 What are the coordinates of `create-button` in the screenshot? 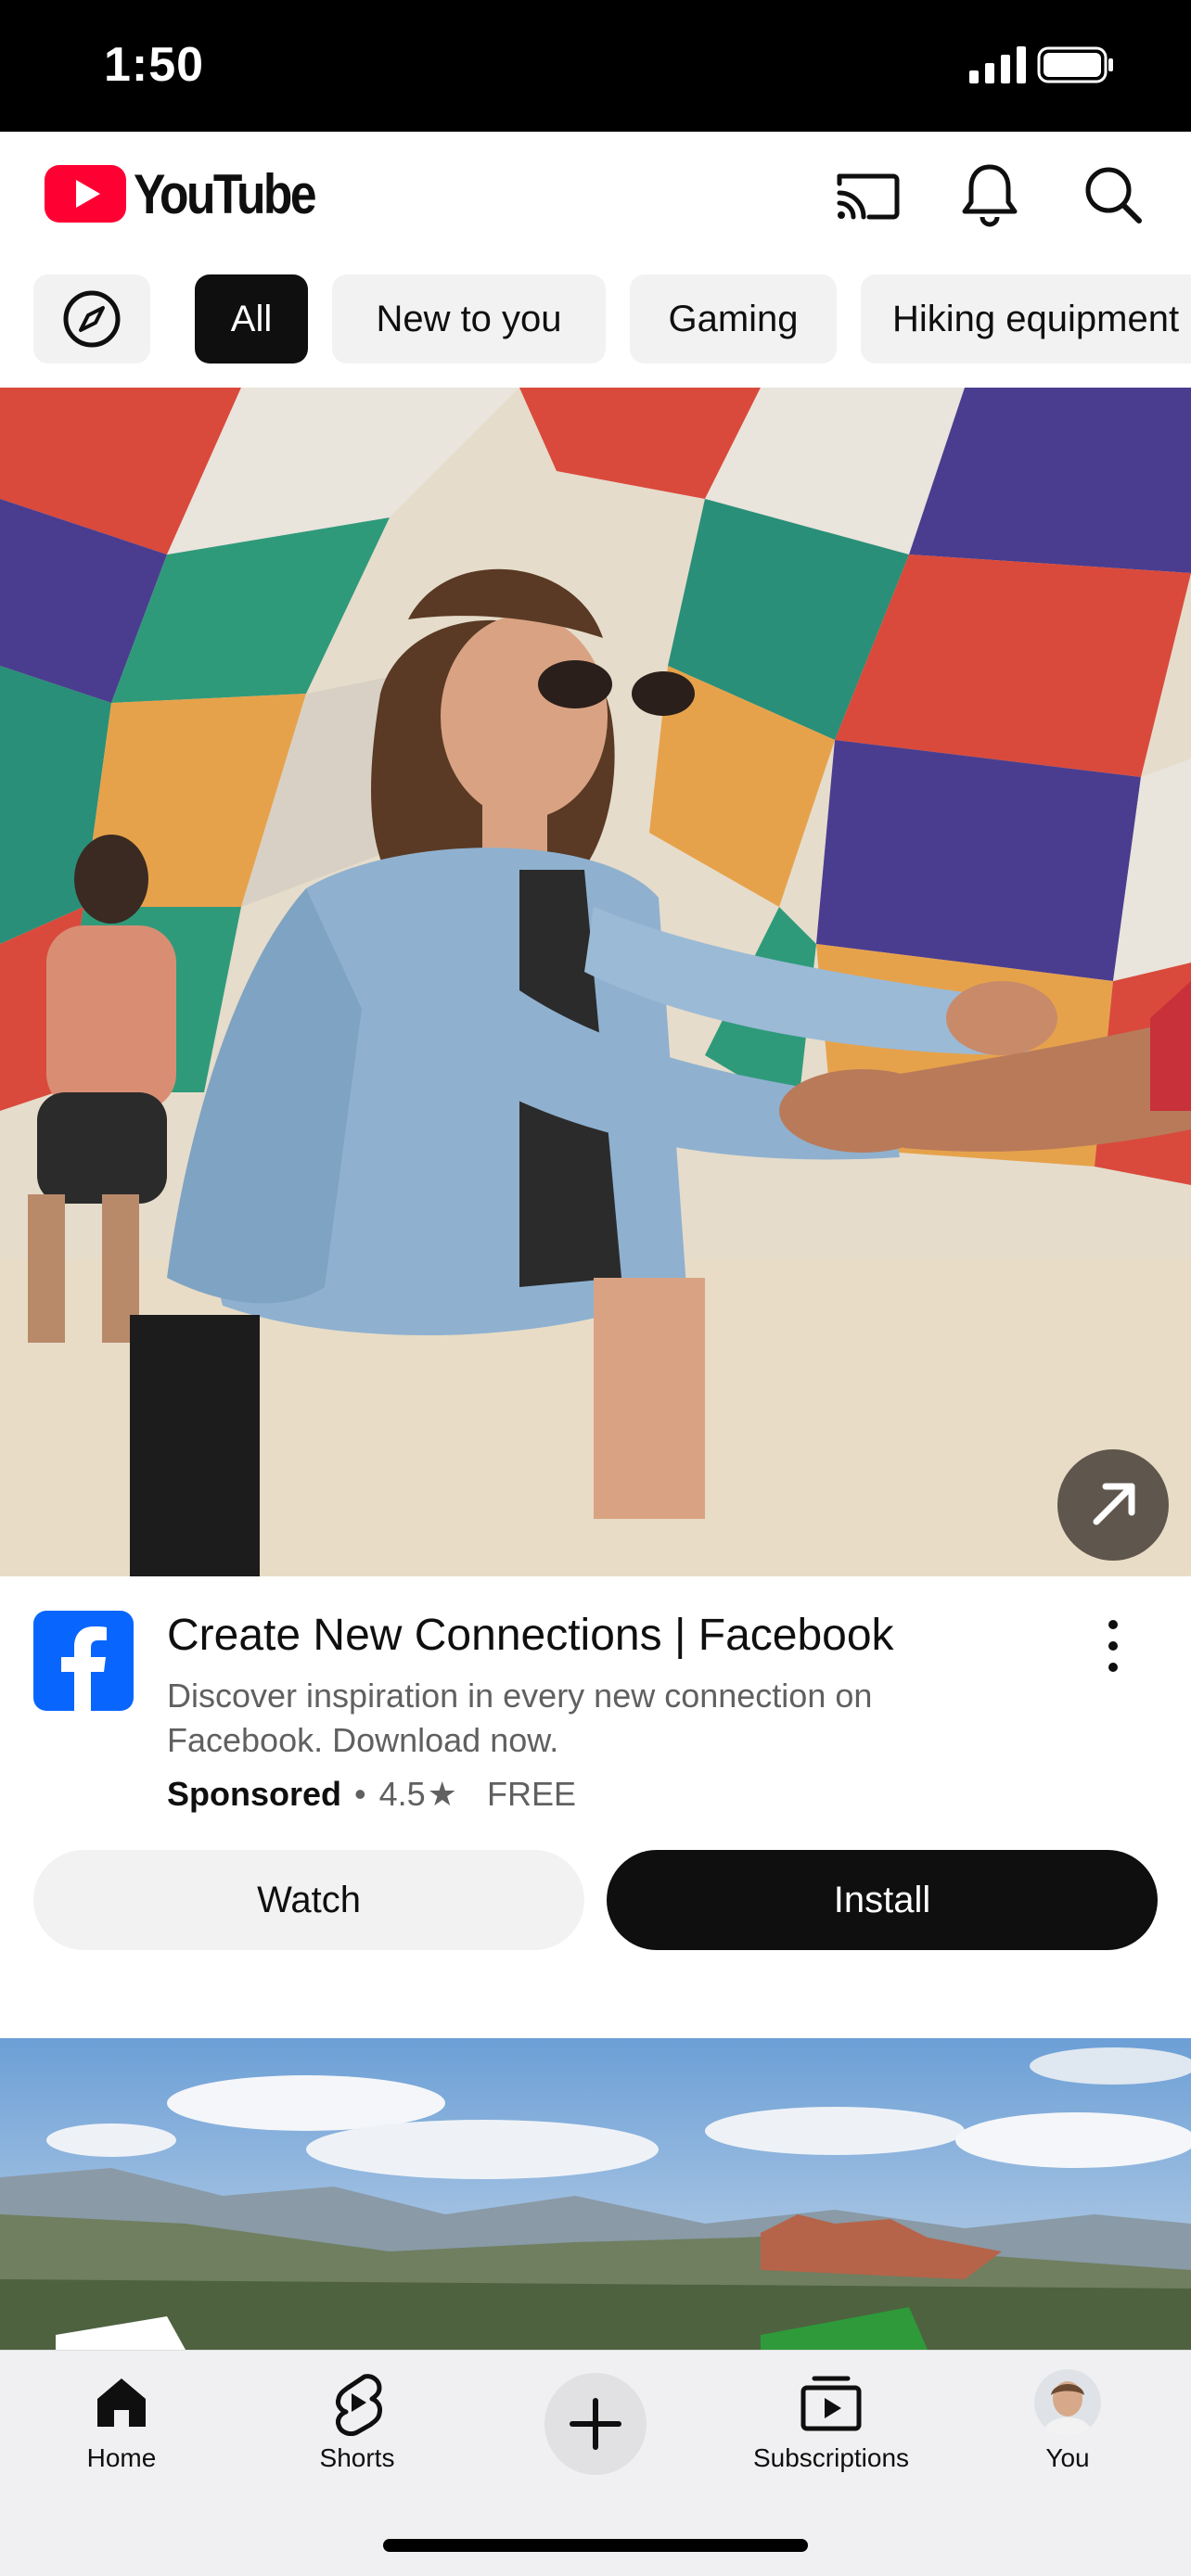 It's located at (595, 2424).